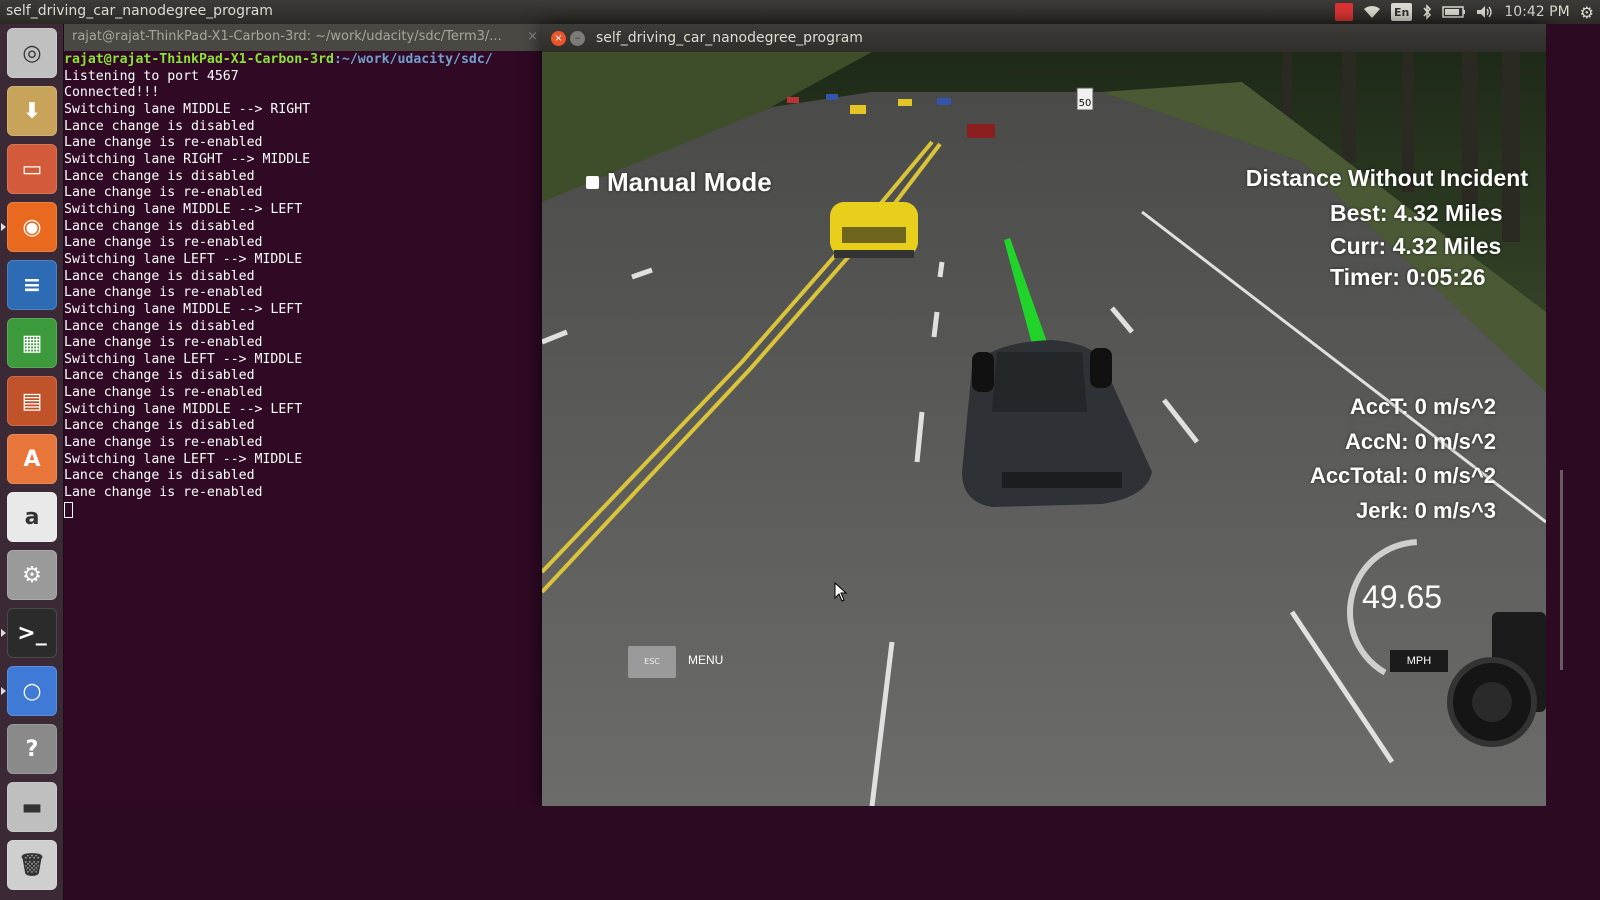  What do you see at coordinates (1485, 12) in the screenshot?
I see `volume-icon` at bounding box center [1485, 12].